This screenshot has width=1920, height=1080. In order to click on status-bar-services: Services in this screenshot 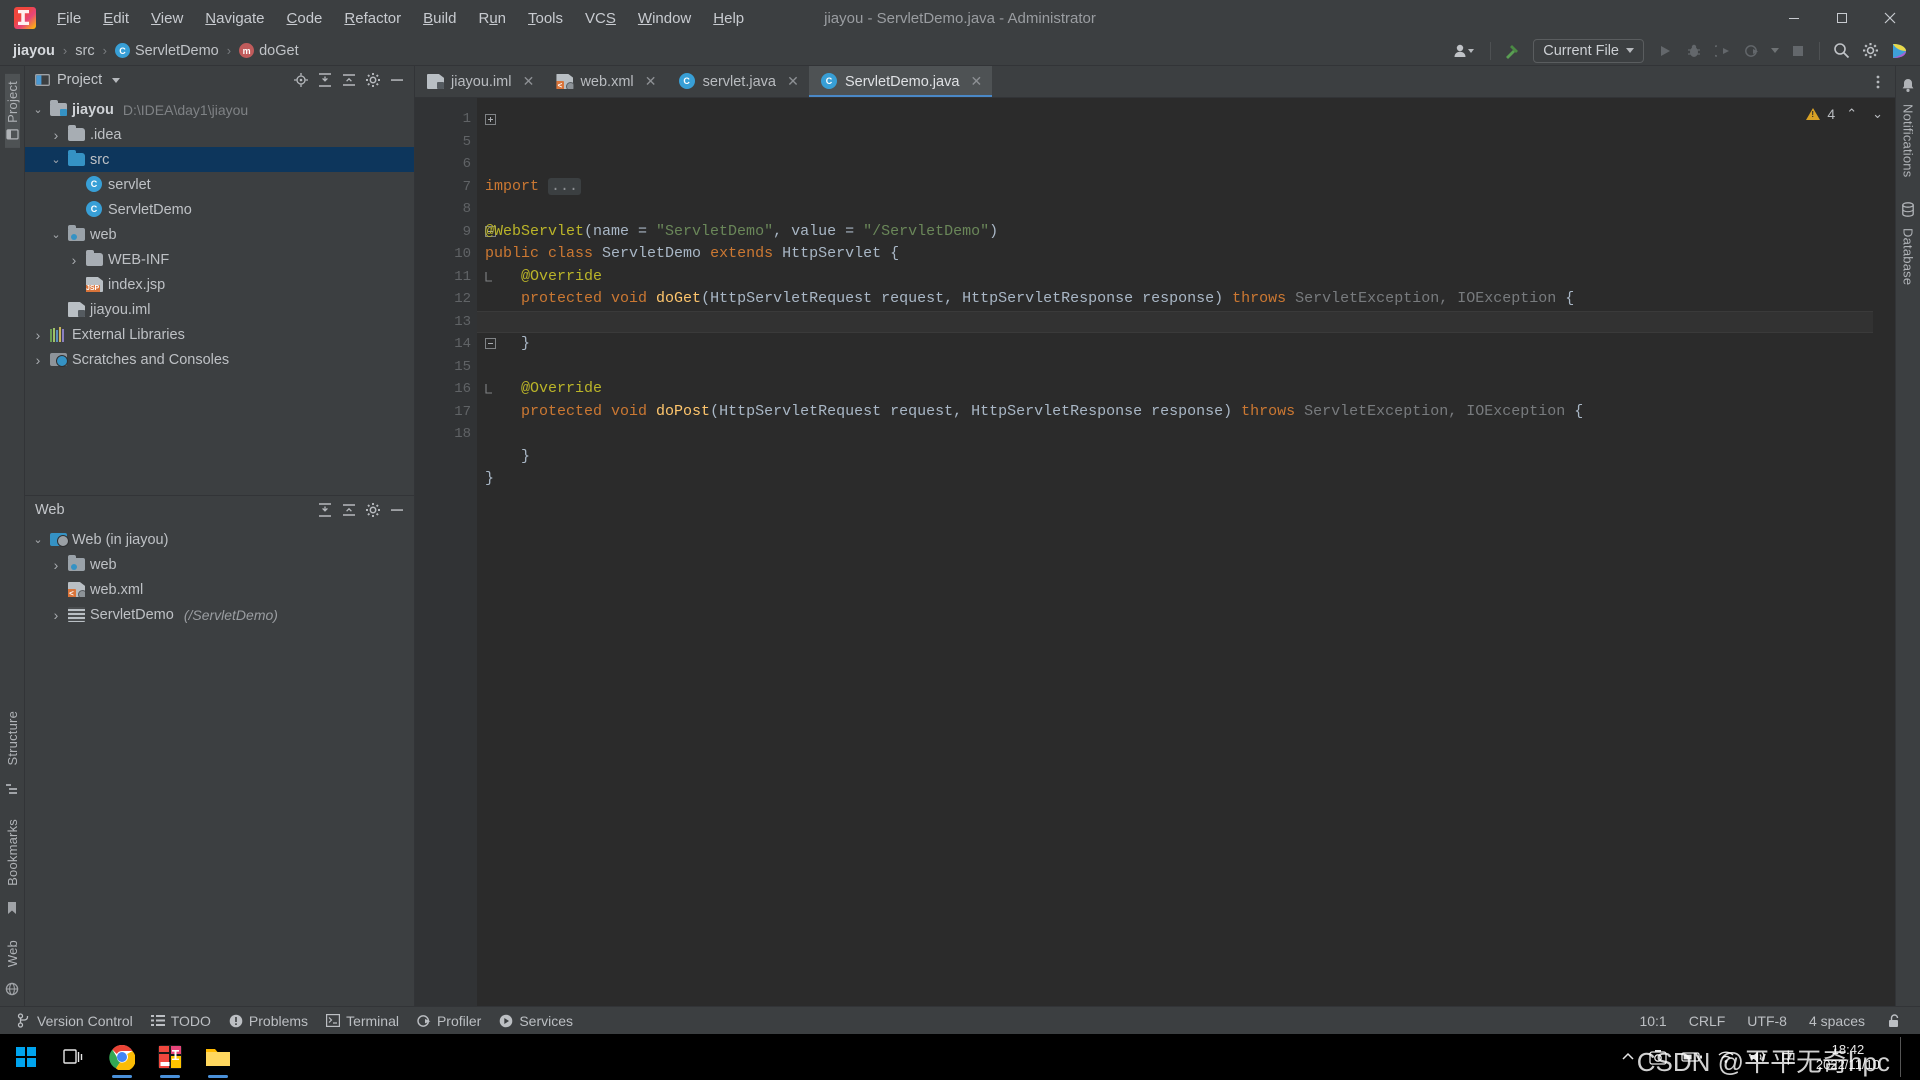, I will do `click(536, 1021)`.